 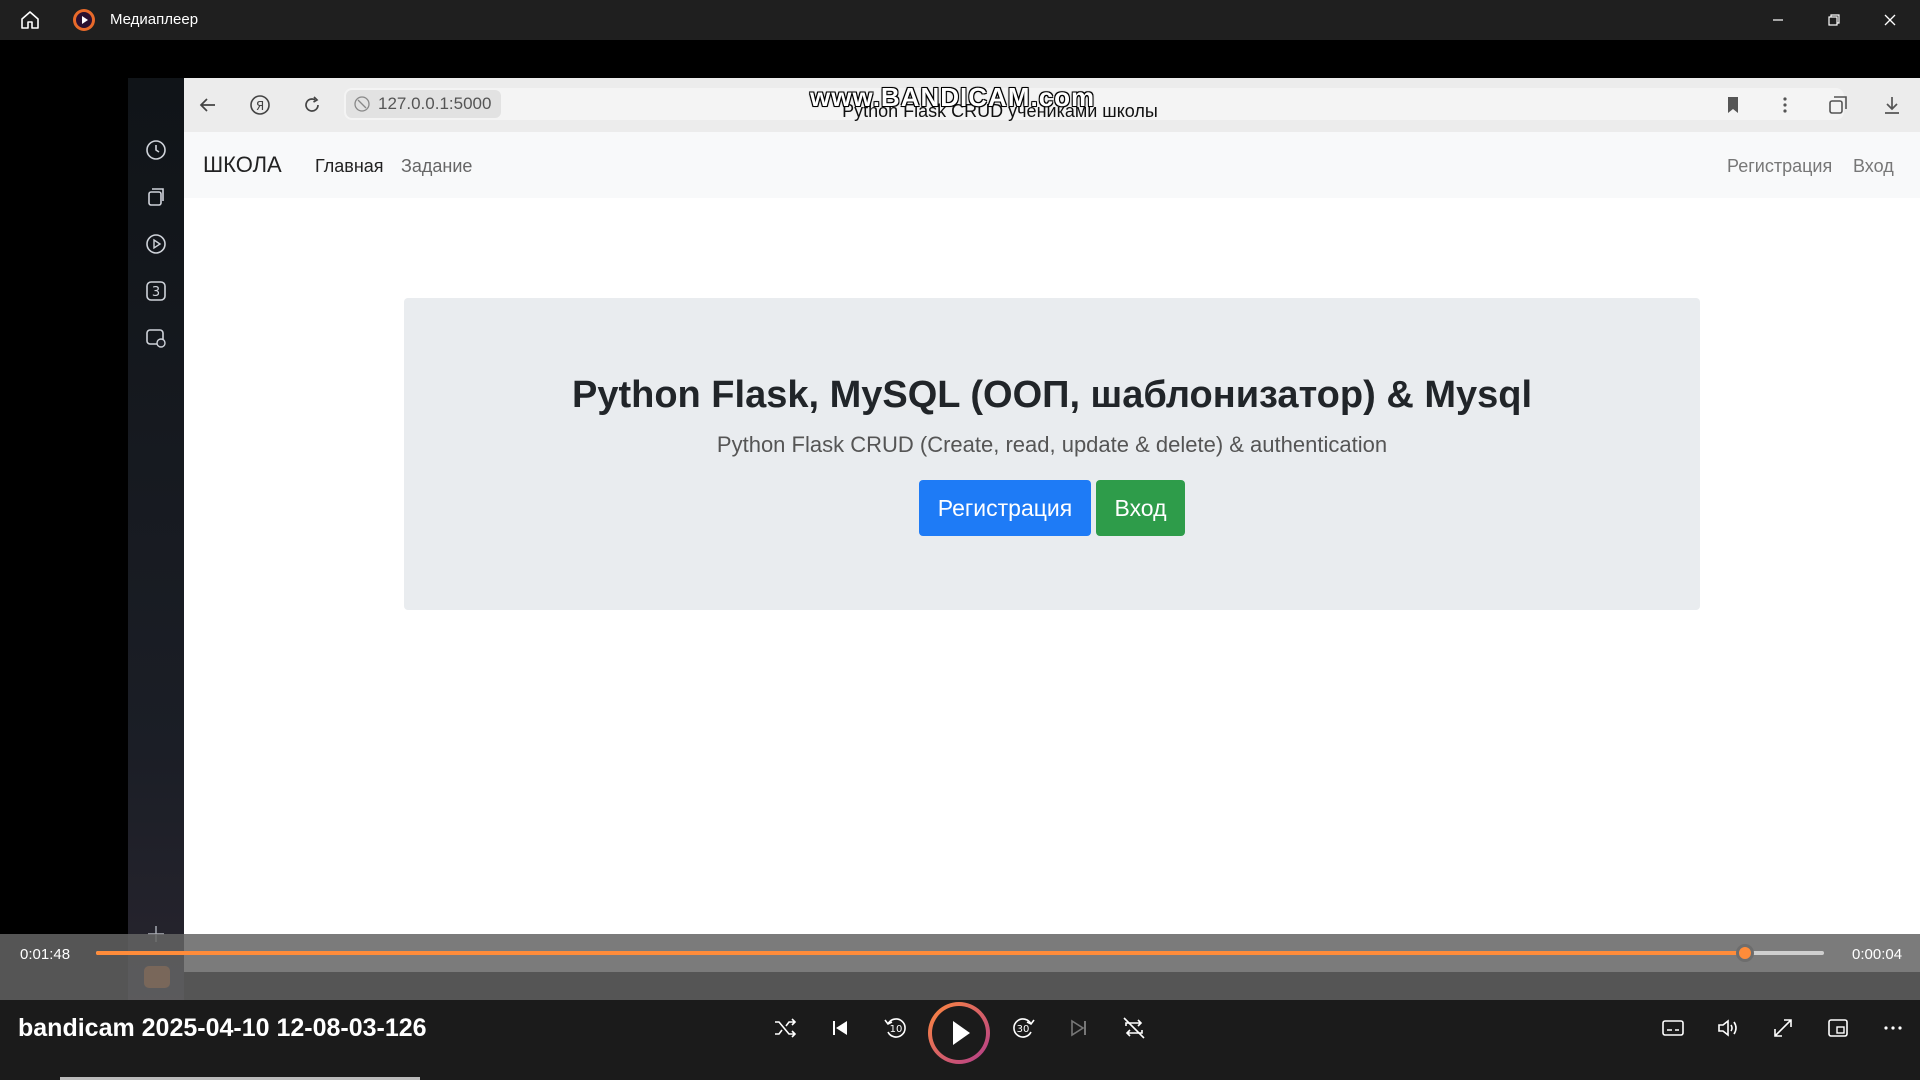 I want to click on minimize-icon, so click(x=1778, y=20).